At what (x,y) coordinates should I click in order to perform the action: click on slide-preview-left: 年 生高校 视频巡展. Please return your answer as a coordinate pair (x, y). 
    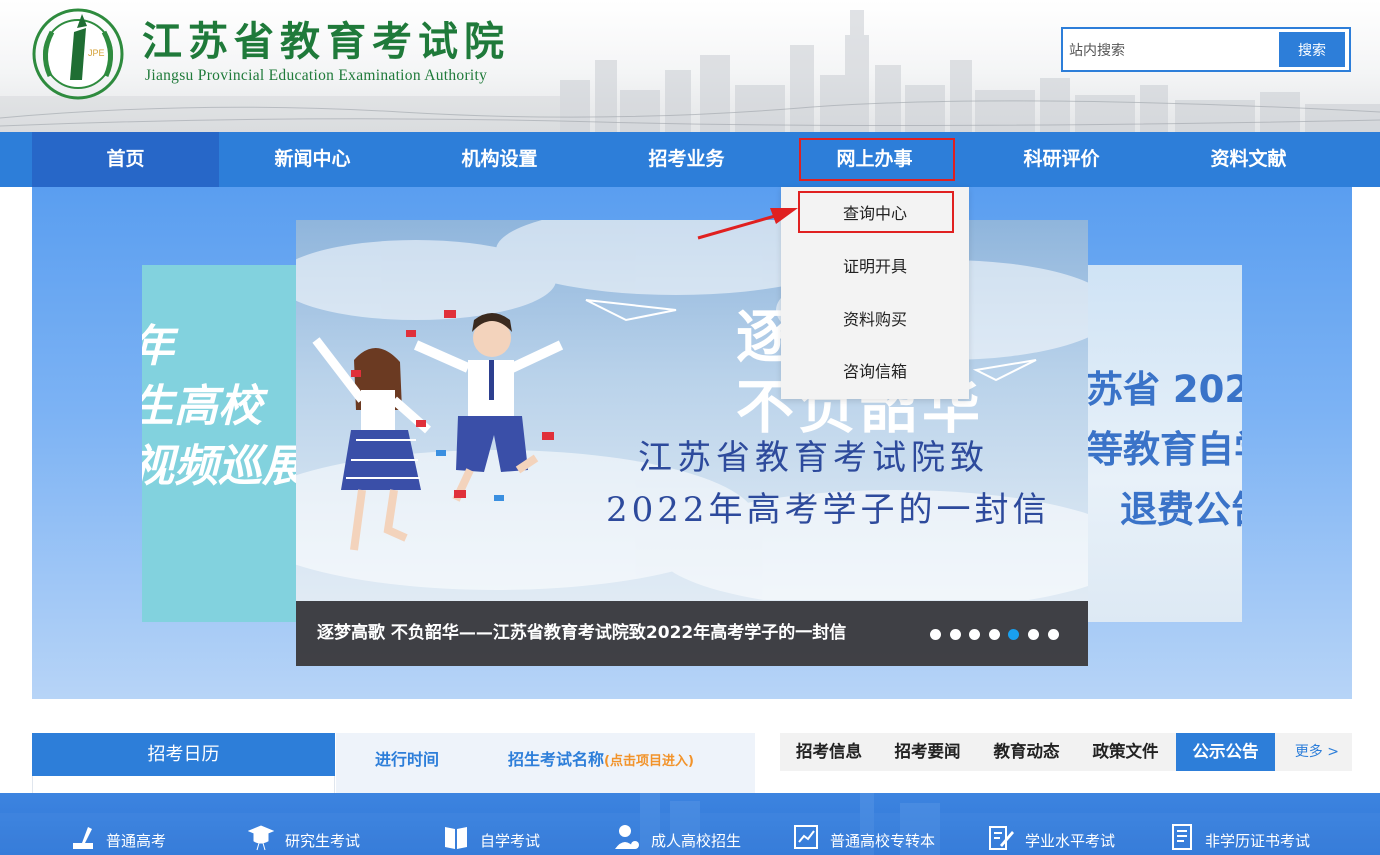
    Looking at the image, I should click on (219, 443).